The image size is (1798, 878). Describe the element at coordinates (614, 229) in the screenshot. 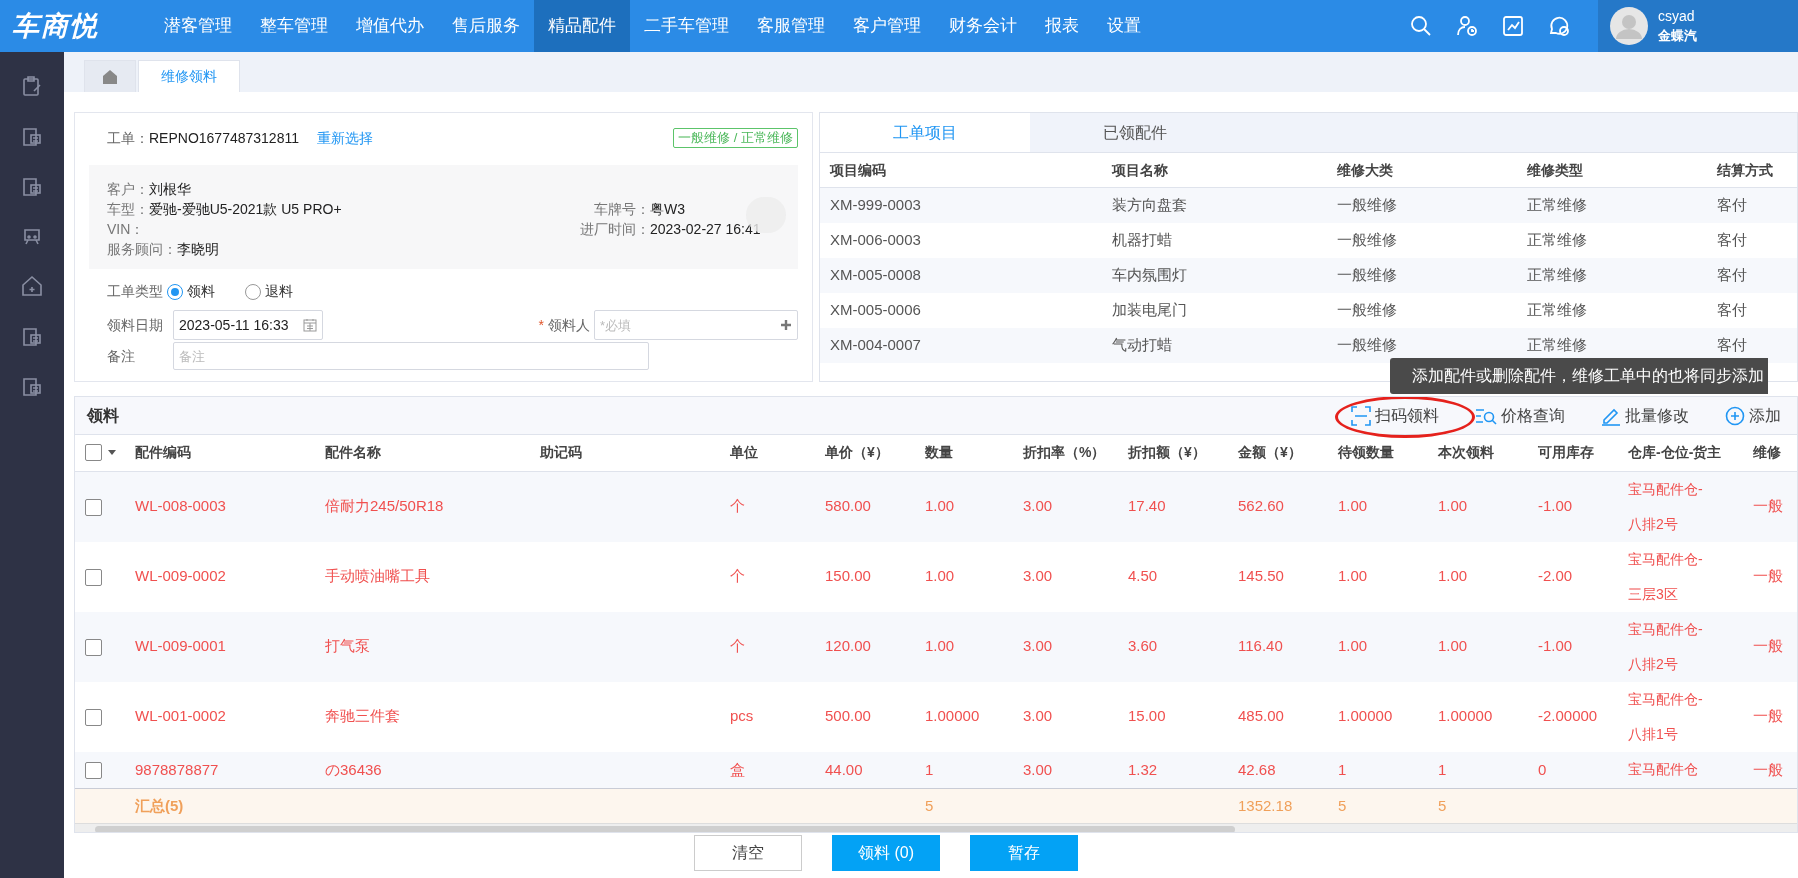

I see `field-label: 进厂时间：` at that location.